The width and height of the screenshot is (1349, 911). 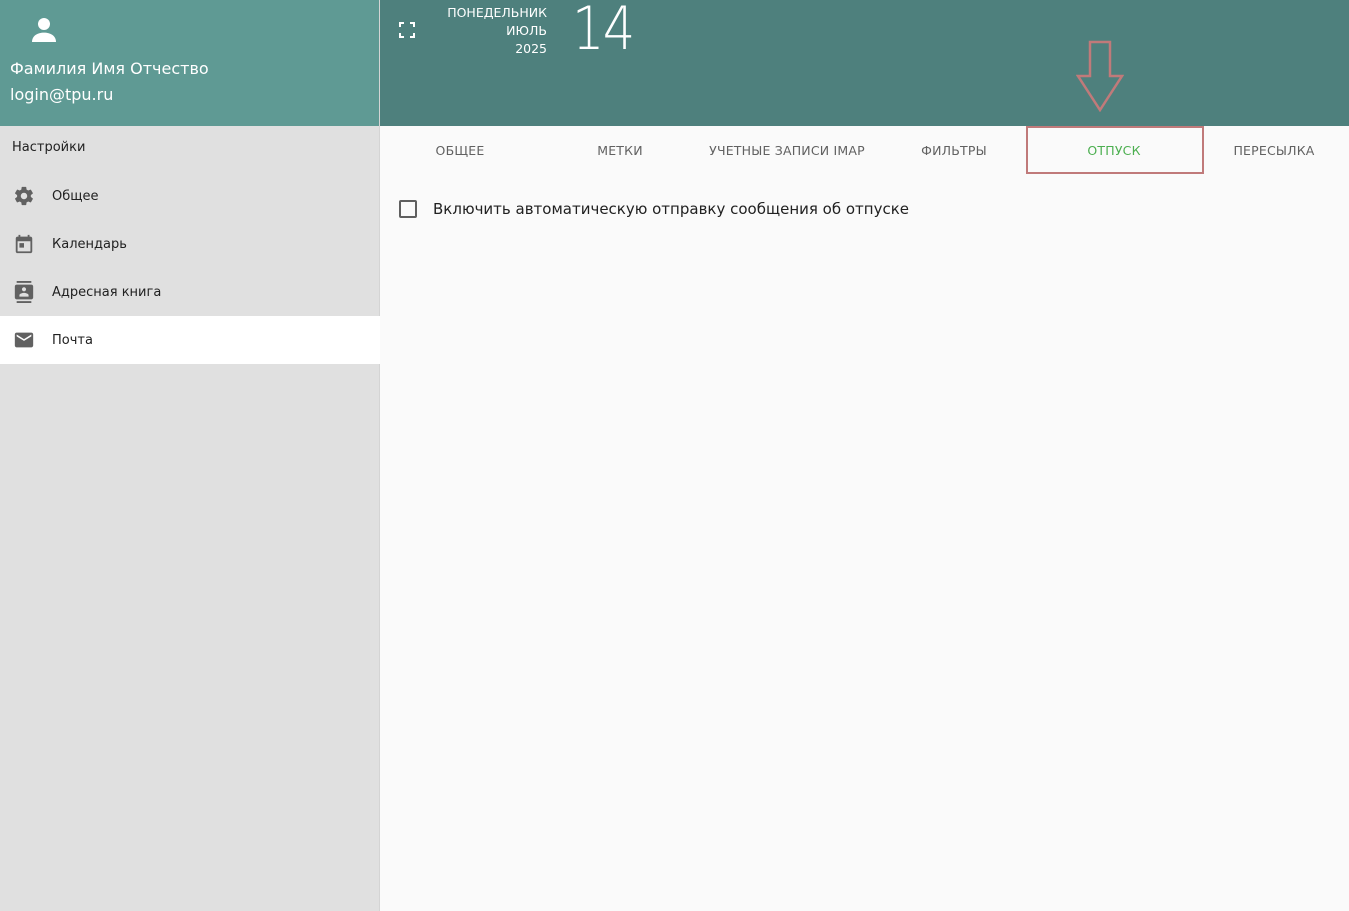 I want to click on tab-forwarding: ПЕРЕСЫЛКА, so click(x=1271, y=150).